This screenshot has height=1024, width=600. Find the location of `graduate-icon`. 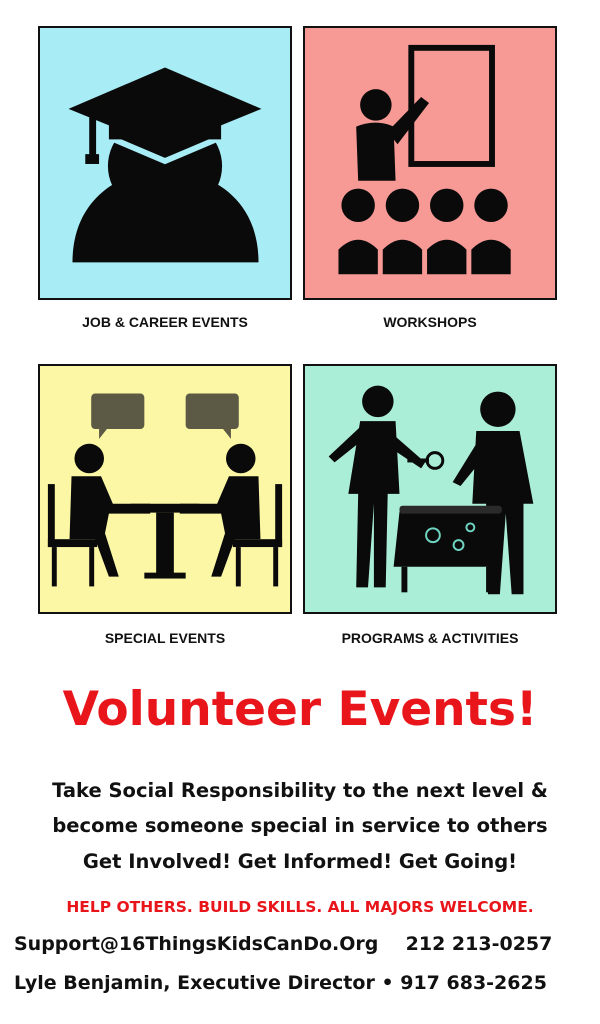

graduate-icon is located at coordinates (165, 165).